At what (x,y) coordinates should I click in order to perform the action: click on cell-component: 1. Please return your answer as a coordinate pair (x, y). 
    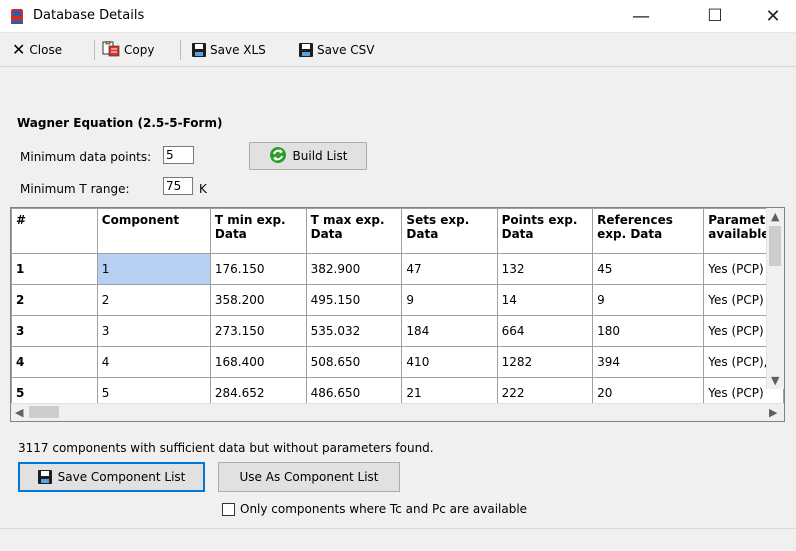
    Looking at the image, I should click on (153, 269).